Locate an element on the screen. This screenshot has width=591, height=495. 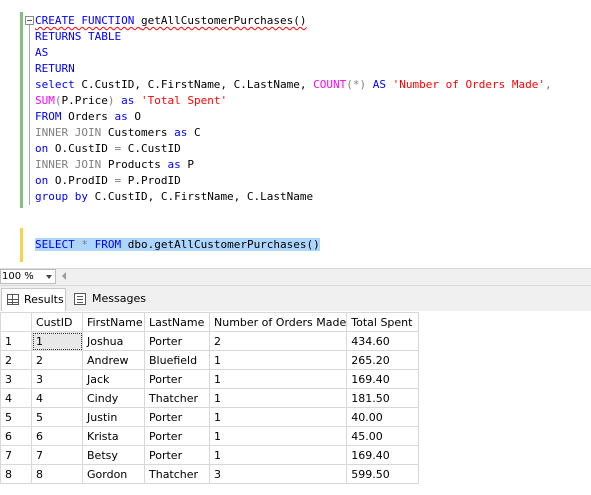
code-line: SUM(P.Price) as 'Total Spent' is located at coordinates (131, 101).